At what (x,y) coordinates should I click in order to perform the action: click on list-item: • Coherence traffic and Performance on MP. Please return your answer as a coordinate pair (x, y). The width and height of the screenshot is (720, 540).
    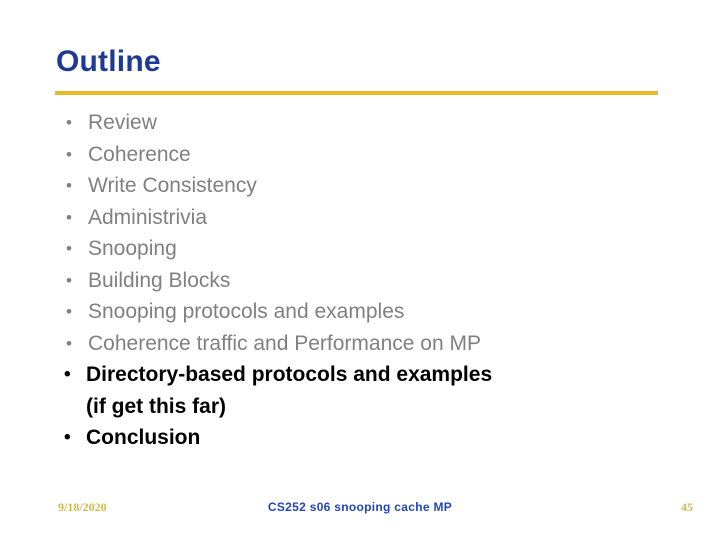
    Looking at the image, I should click on (360, 344).